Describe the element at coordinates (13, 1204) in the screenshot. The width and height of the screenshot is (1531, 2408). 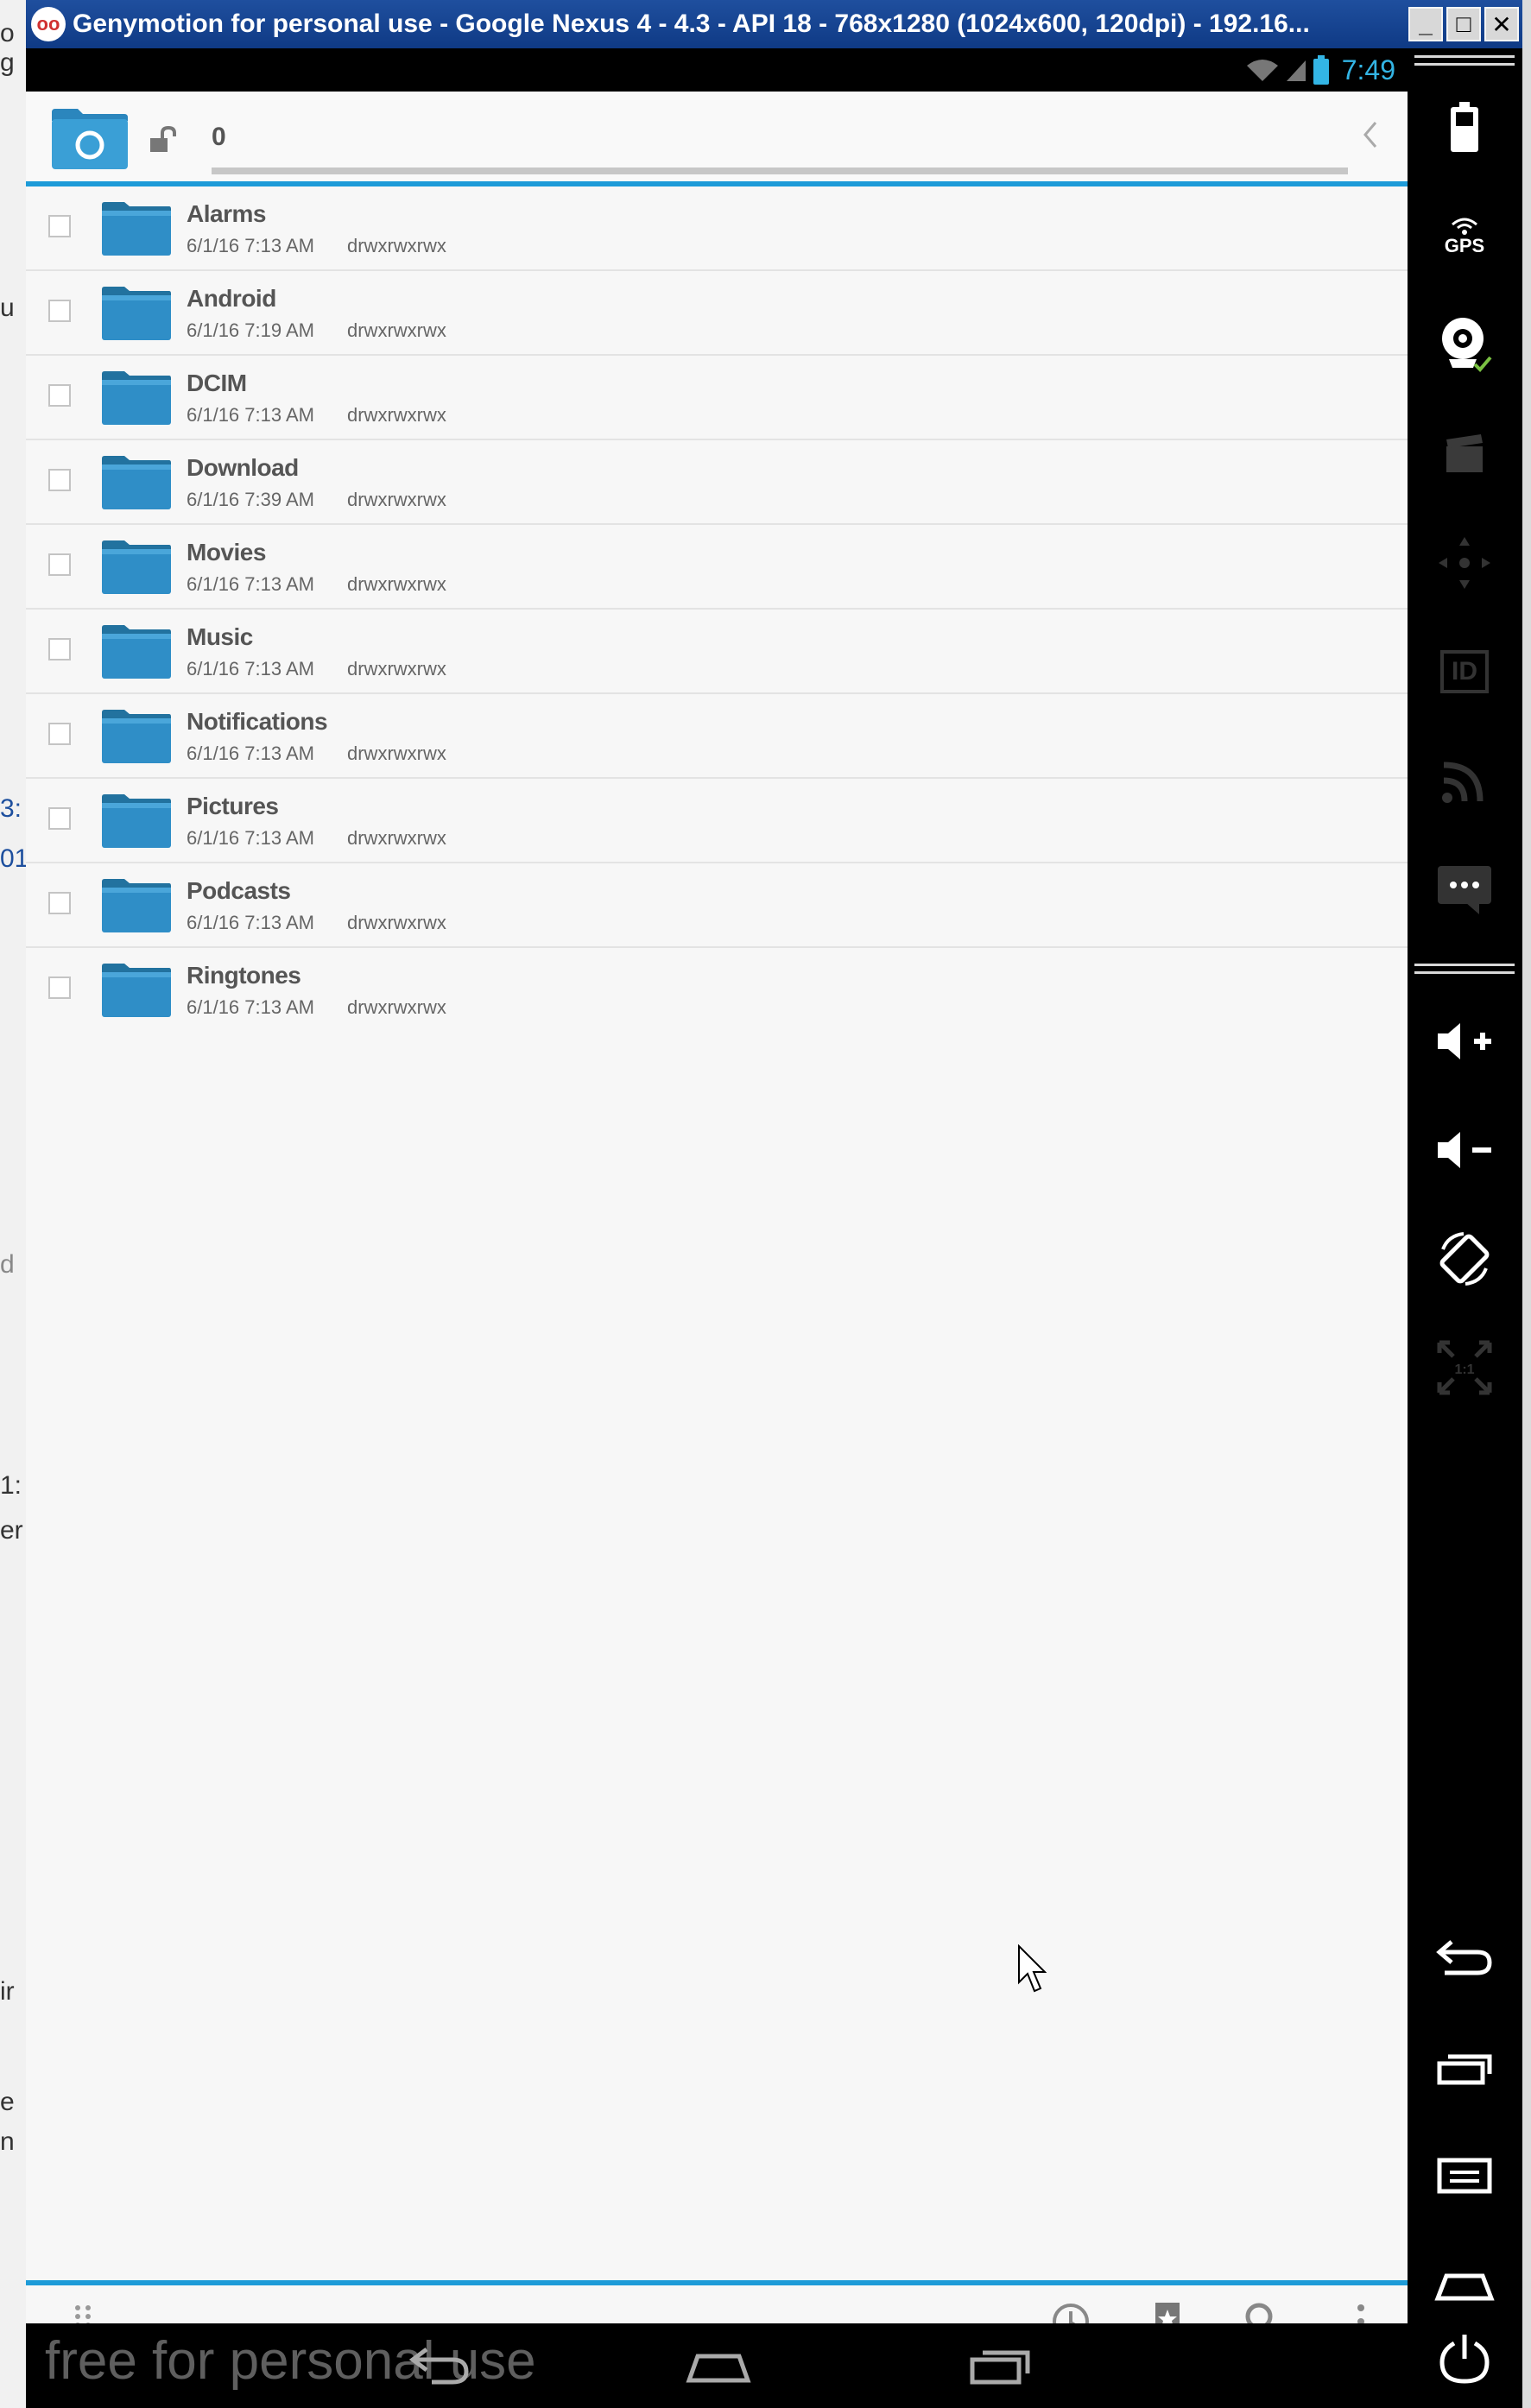
I see `background-window-strip: o g u 3: 01 d 1: er ir e n` at that location.